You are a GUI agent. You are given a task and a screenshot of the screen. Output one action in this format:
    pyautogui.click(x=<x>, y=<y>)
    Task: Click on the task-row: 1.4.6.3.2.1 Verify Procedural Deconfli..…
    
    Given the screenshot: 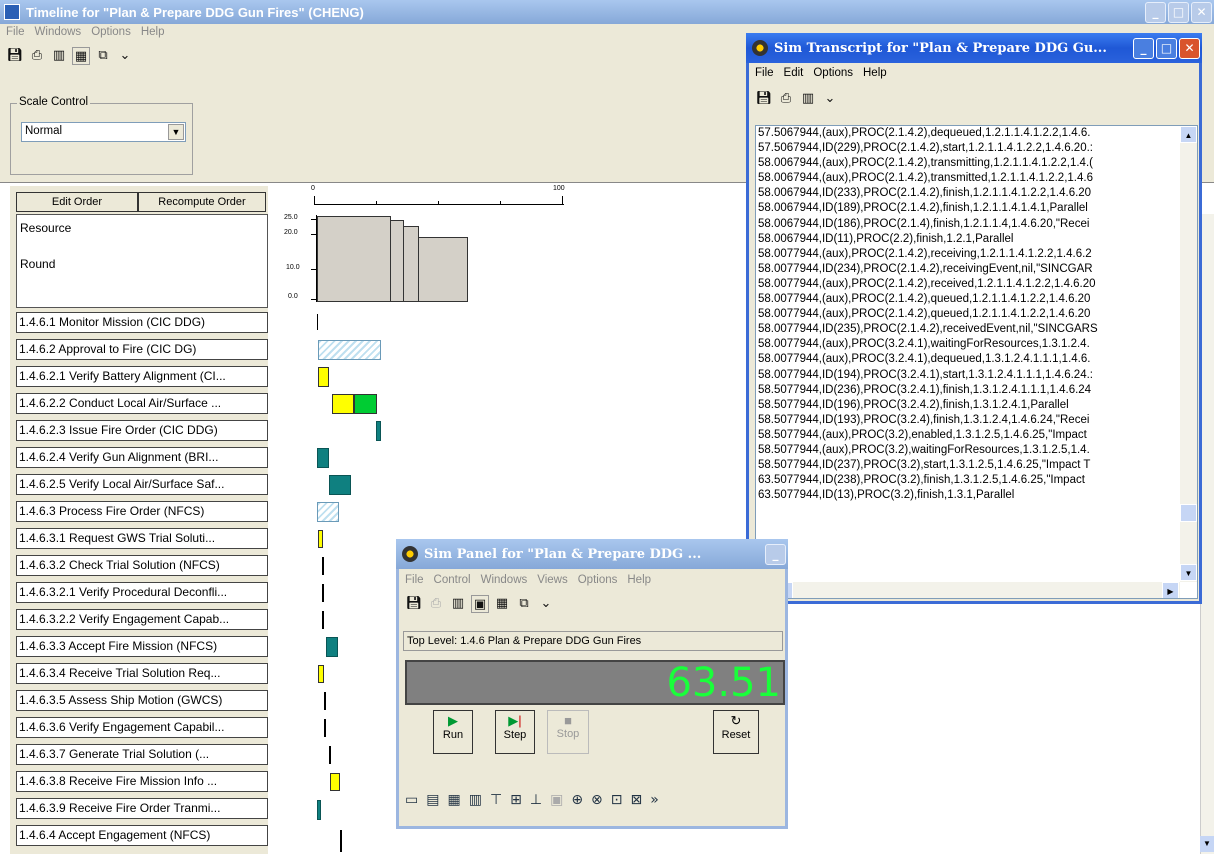 What is the action you would take?
    pyautogui.click(x=142, y=592)
    